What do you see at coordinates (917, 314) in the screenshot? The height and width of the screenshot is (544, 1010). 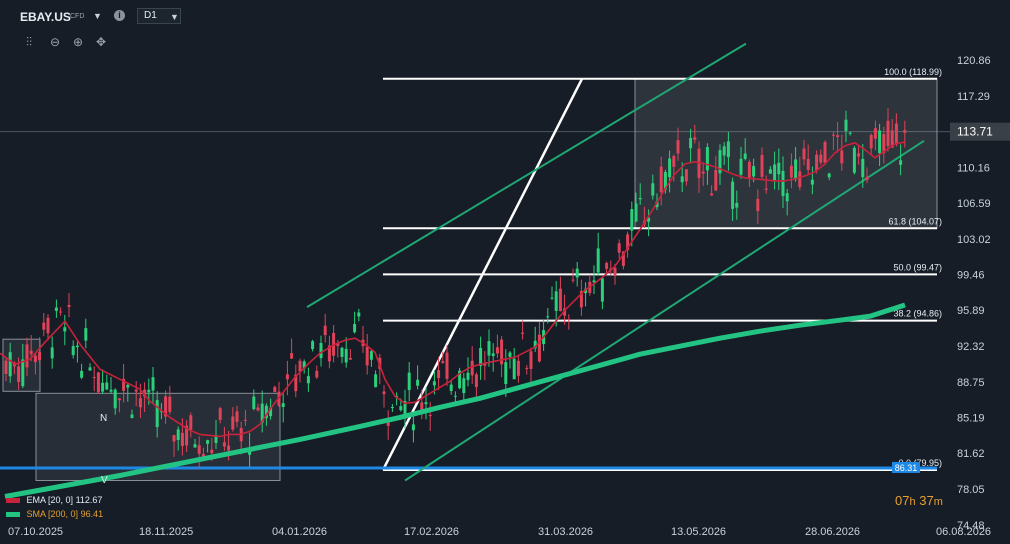 I see `fib-level-label: 38.2 (94.86)` at bounding box center [917, 314].